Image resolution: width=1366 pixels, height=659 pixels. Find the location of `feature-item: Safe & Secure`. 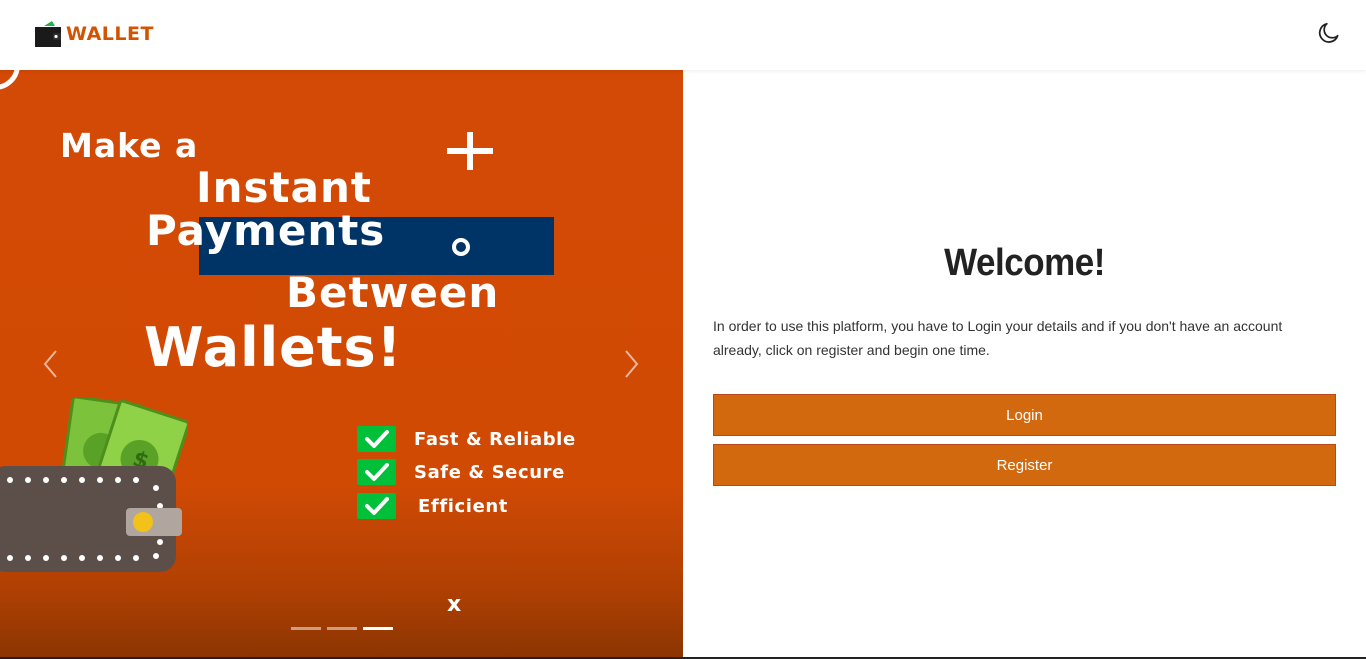

feature-item: Safe & Secure is located at coordinates (461, 472).